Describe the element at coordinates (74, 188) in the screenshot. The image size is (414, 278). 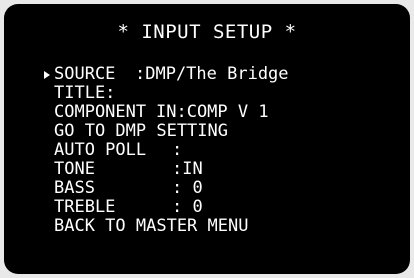
I see `menu-item-label: BASS` at that location.